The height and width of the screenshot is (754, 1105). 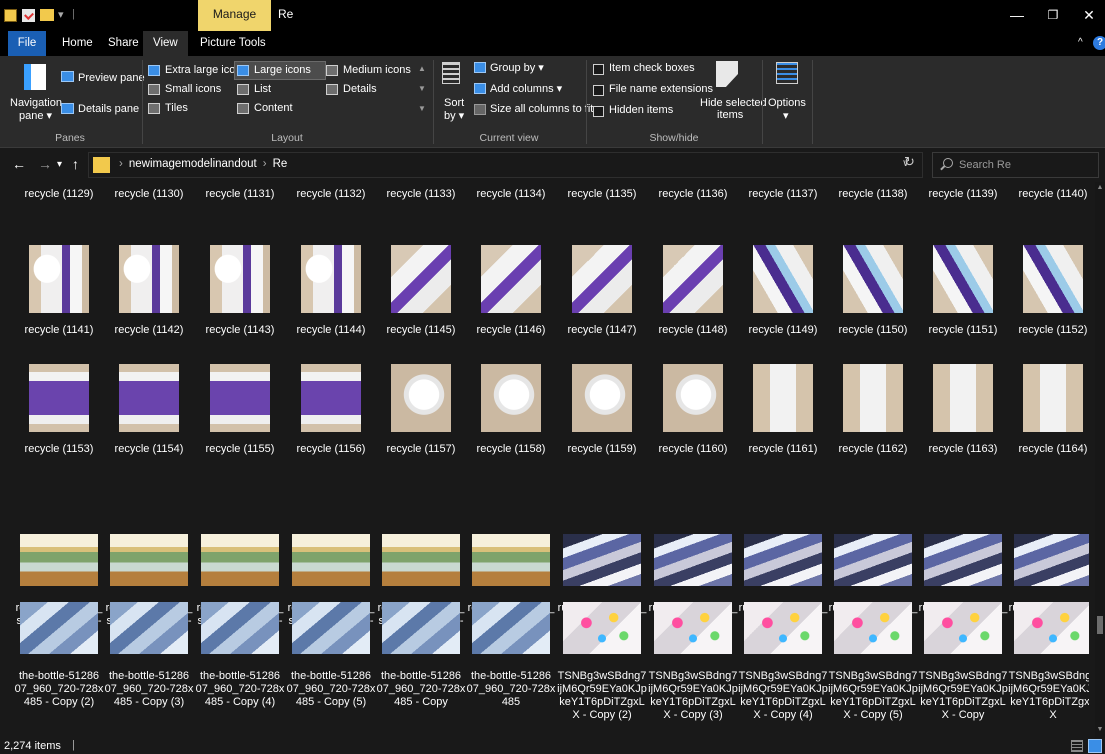 I want to click on sort-icon, so click(x=451, y=73).